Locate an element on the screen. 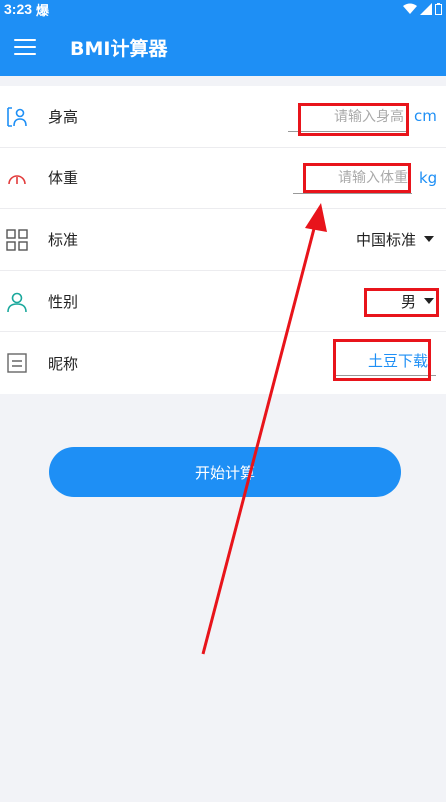 This screenshot has width=446, height=802. user-icon is located at coordinates (17, 302).